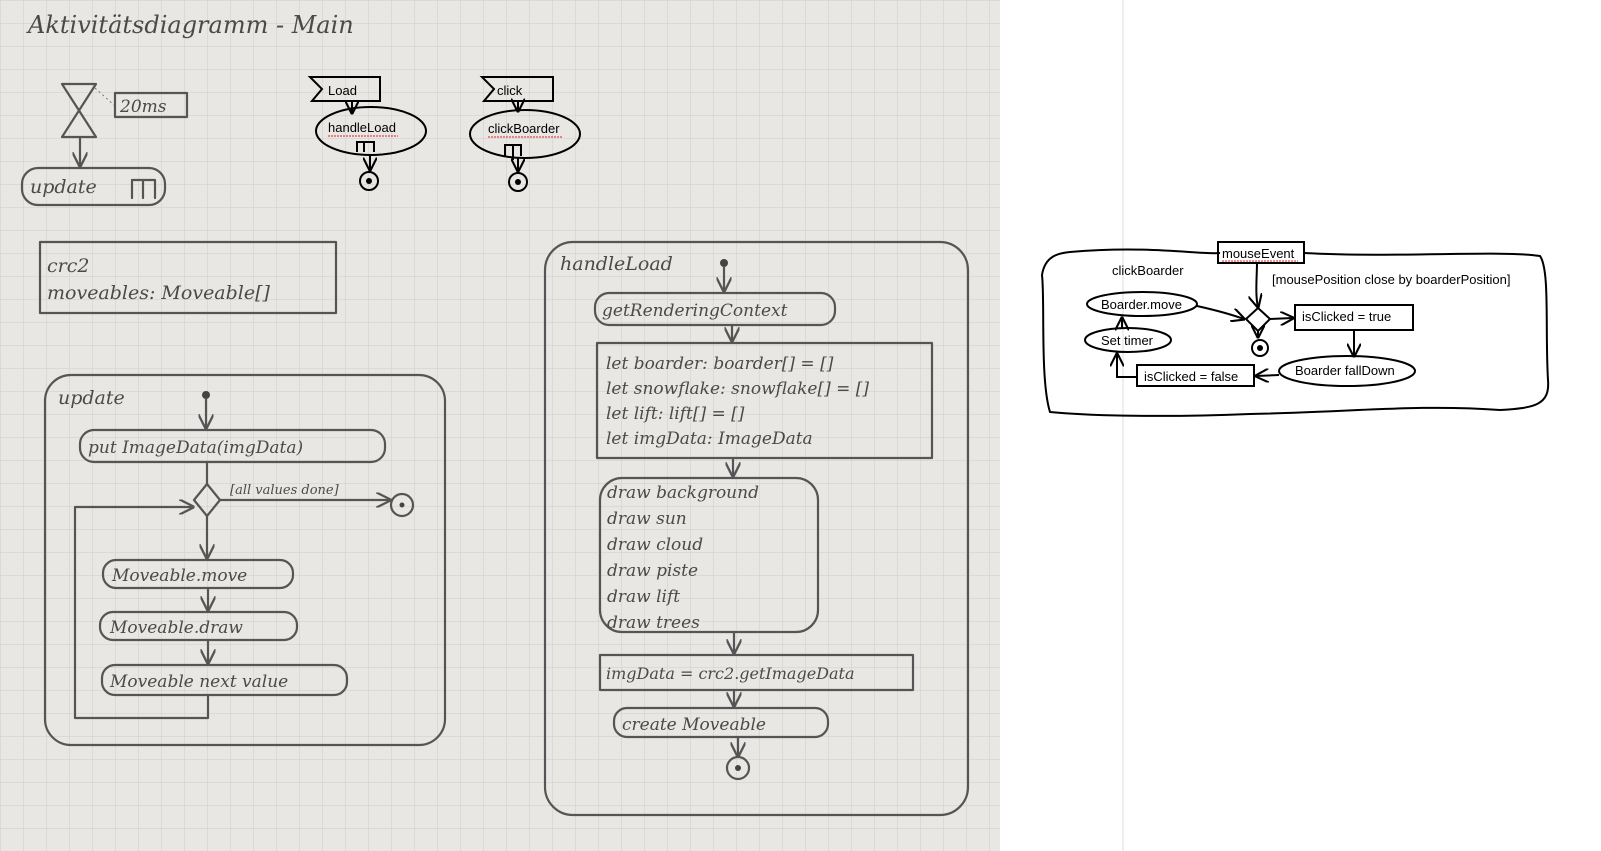 The height and width of the screenshot is (851, 1601). Describe the element at coordinates (647, 519) in the screenshot. I see `draw-line: draw sun` at that location.